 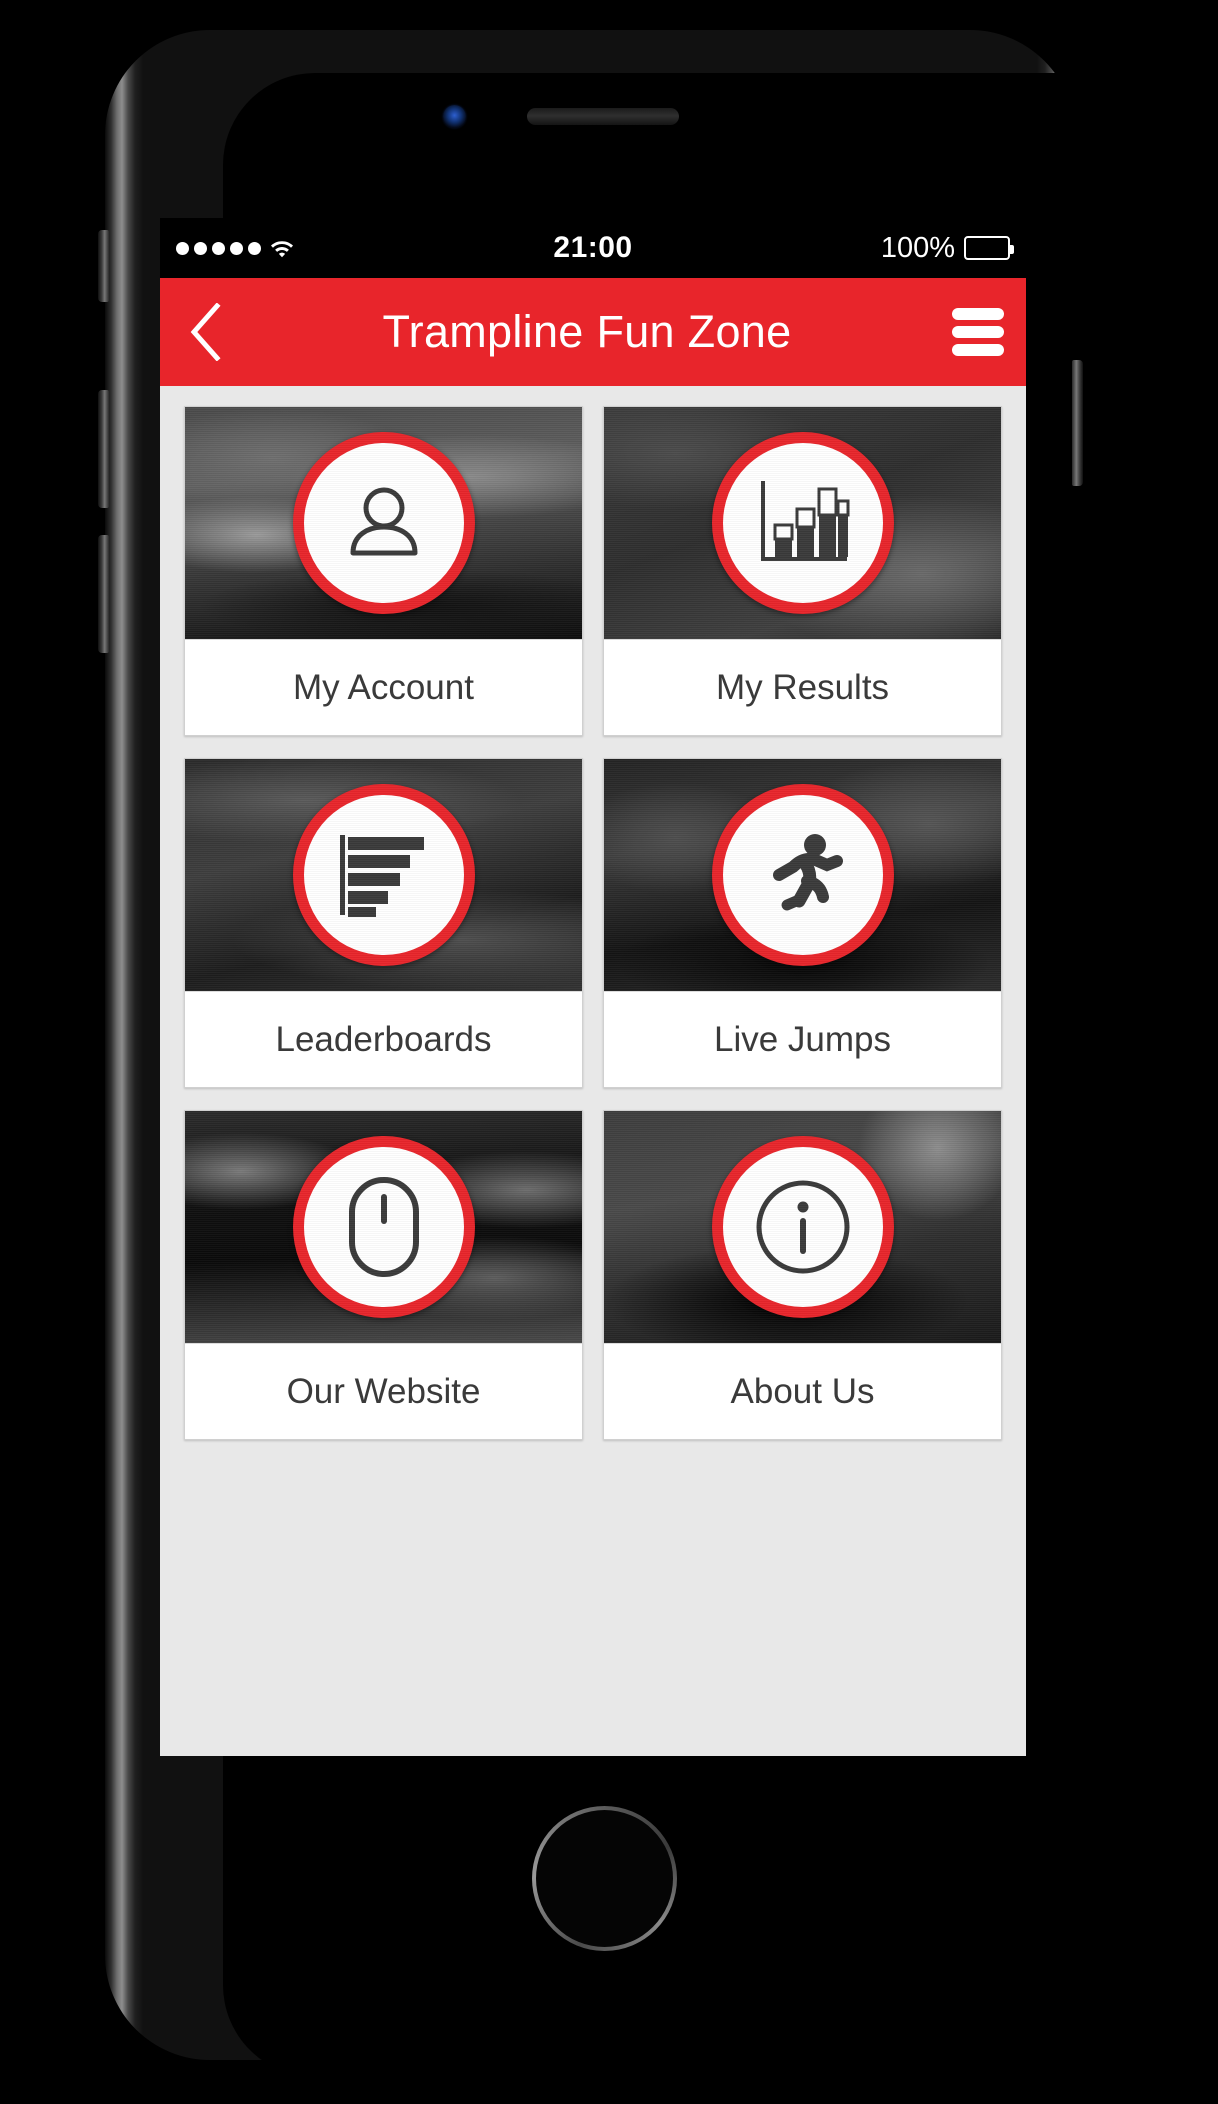 What do you see at coordinates (364, 248) in the screenshot?
I see `status-bar-left` at bounding box center [364, 248].